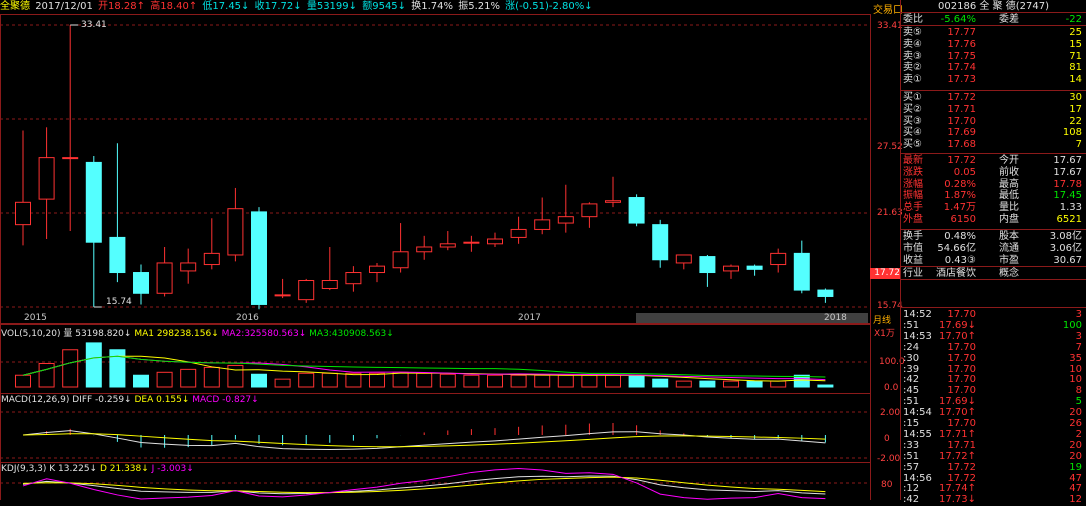 This screenshot has width=1086, height=506. What do you see at coordinates (993, 20) in the screenshot?
I see `weibi-row: 委比 -5.64% 委差 -22` at bounding box center [993, 20].